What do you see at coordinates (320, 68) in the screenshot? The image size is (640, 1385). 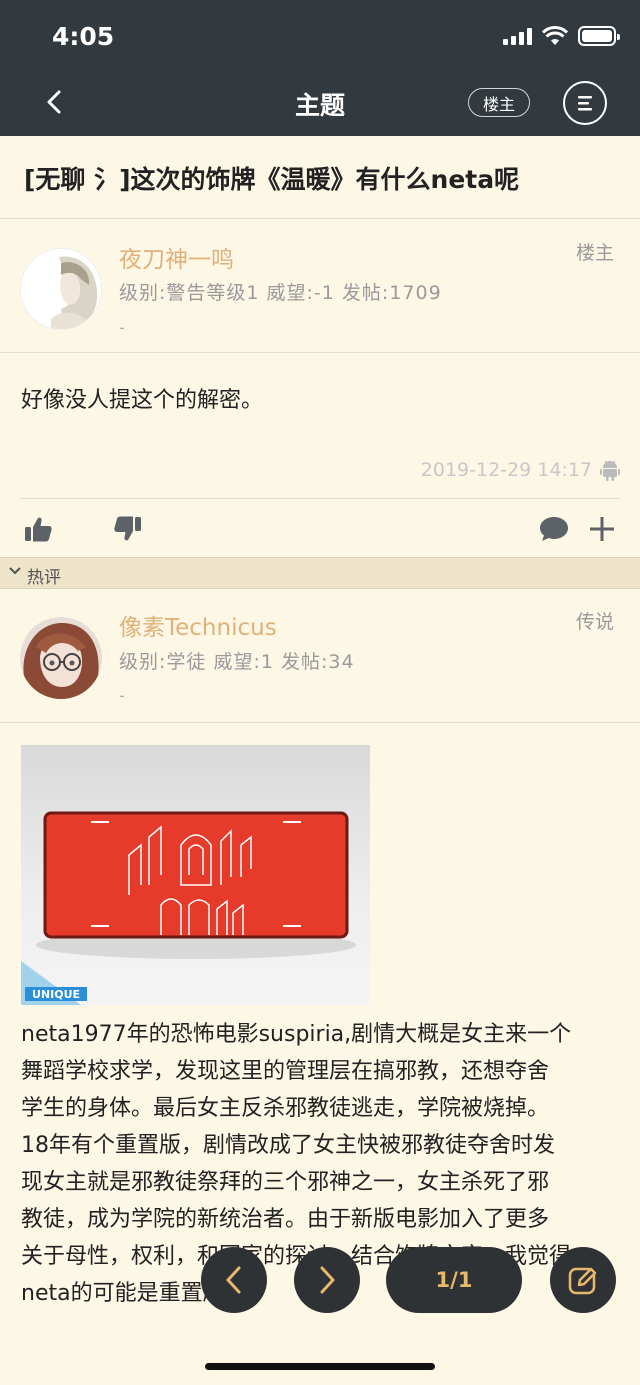 I see `top-header: 4:05 主题 楼主` at bounding box center [320, 68].